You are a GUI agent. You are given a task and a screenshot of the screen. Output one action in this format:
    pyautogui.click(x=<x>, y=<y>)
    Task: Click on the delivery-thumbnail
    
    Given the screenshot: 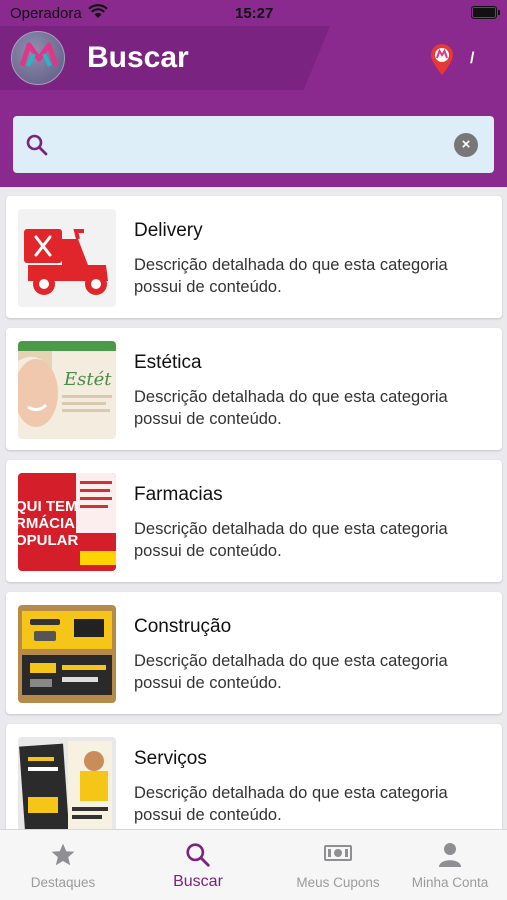 What is the action you would take?
    pyautogui.click(x=67, y=258)
    